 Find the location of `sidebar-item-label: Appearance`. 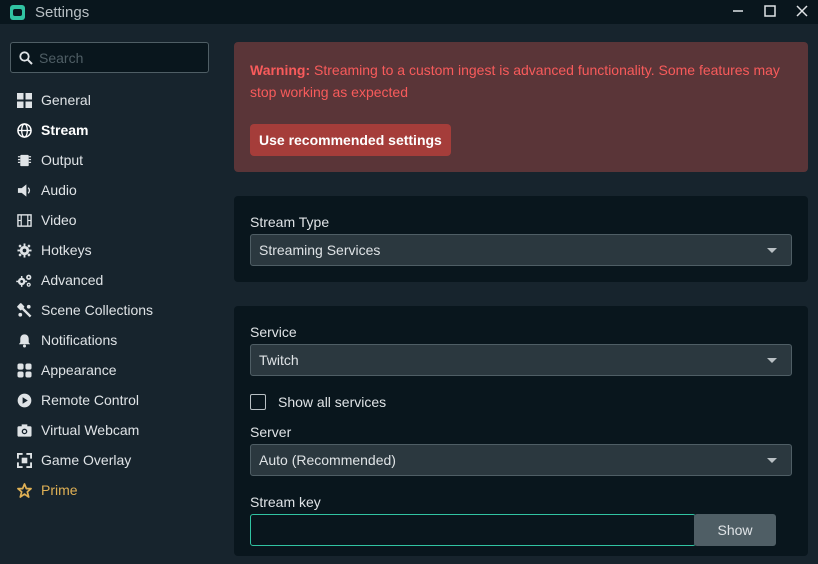

sidebar-item-label: Appearance is located at coordinates (79, 370).